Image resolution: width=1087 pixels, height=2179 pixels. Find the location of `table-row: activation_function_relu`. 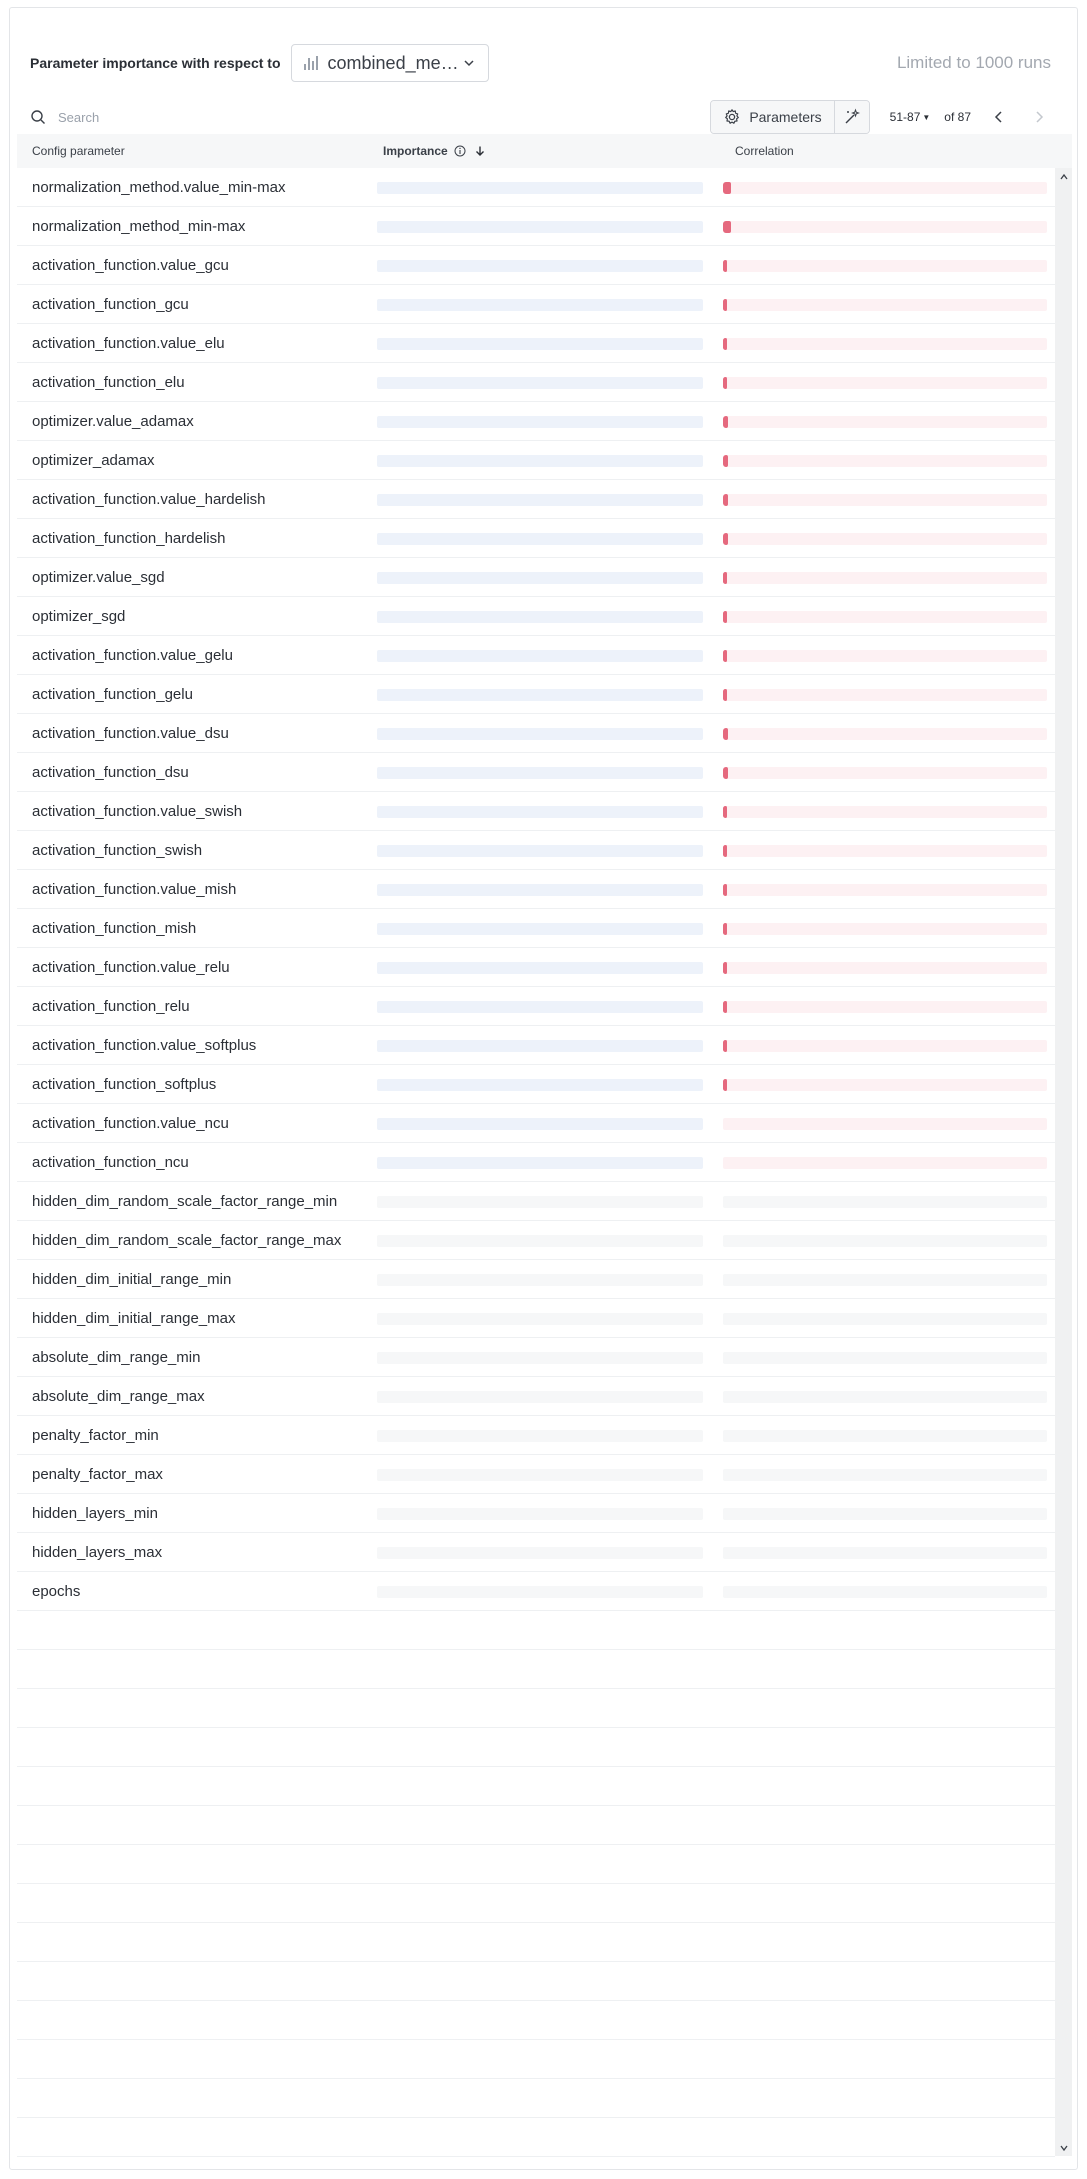

table-row: activation_function_relu is located at coordinates (536, 1006).